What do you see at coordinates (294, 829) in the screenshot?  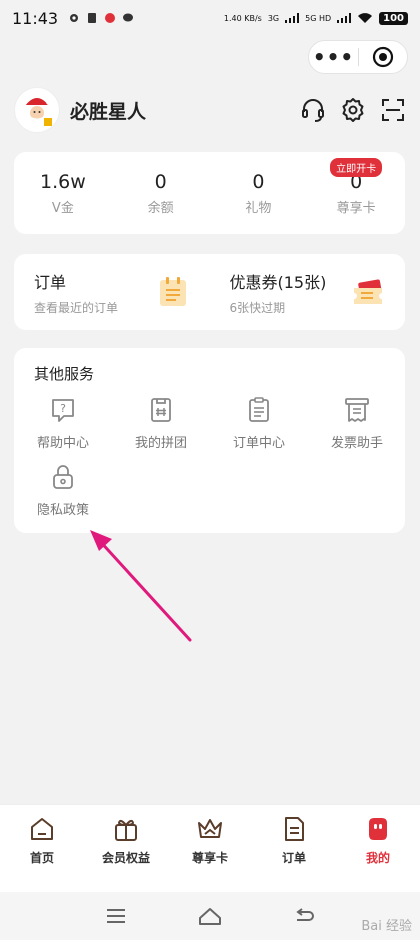 I see `order-icon` at bounding box center [294, 829].